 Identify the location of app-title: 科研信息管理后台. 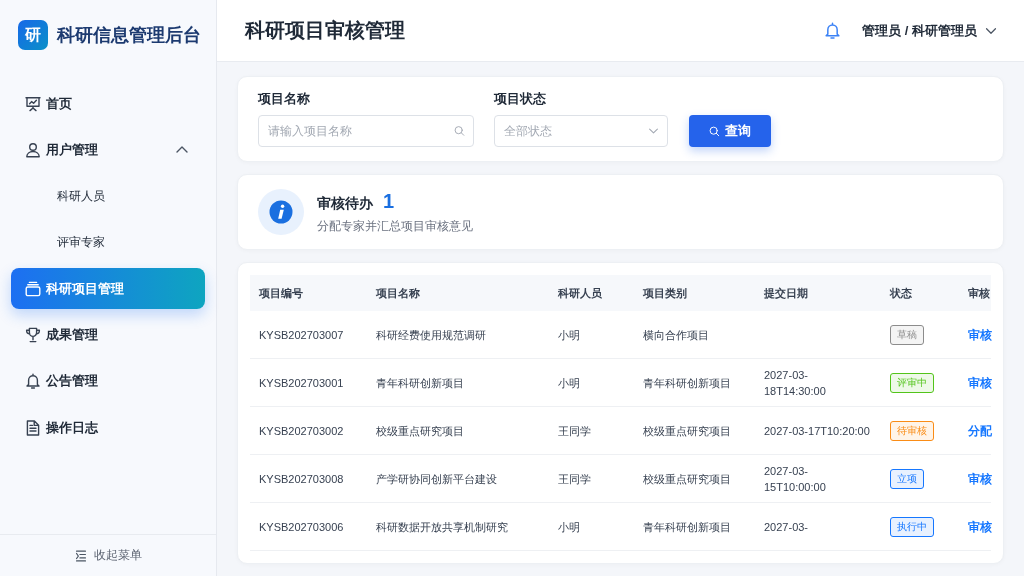
(129, 35).